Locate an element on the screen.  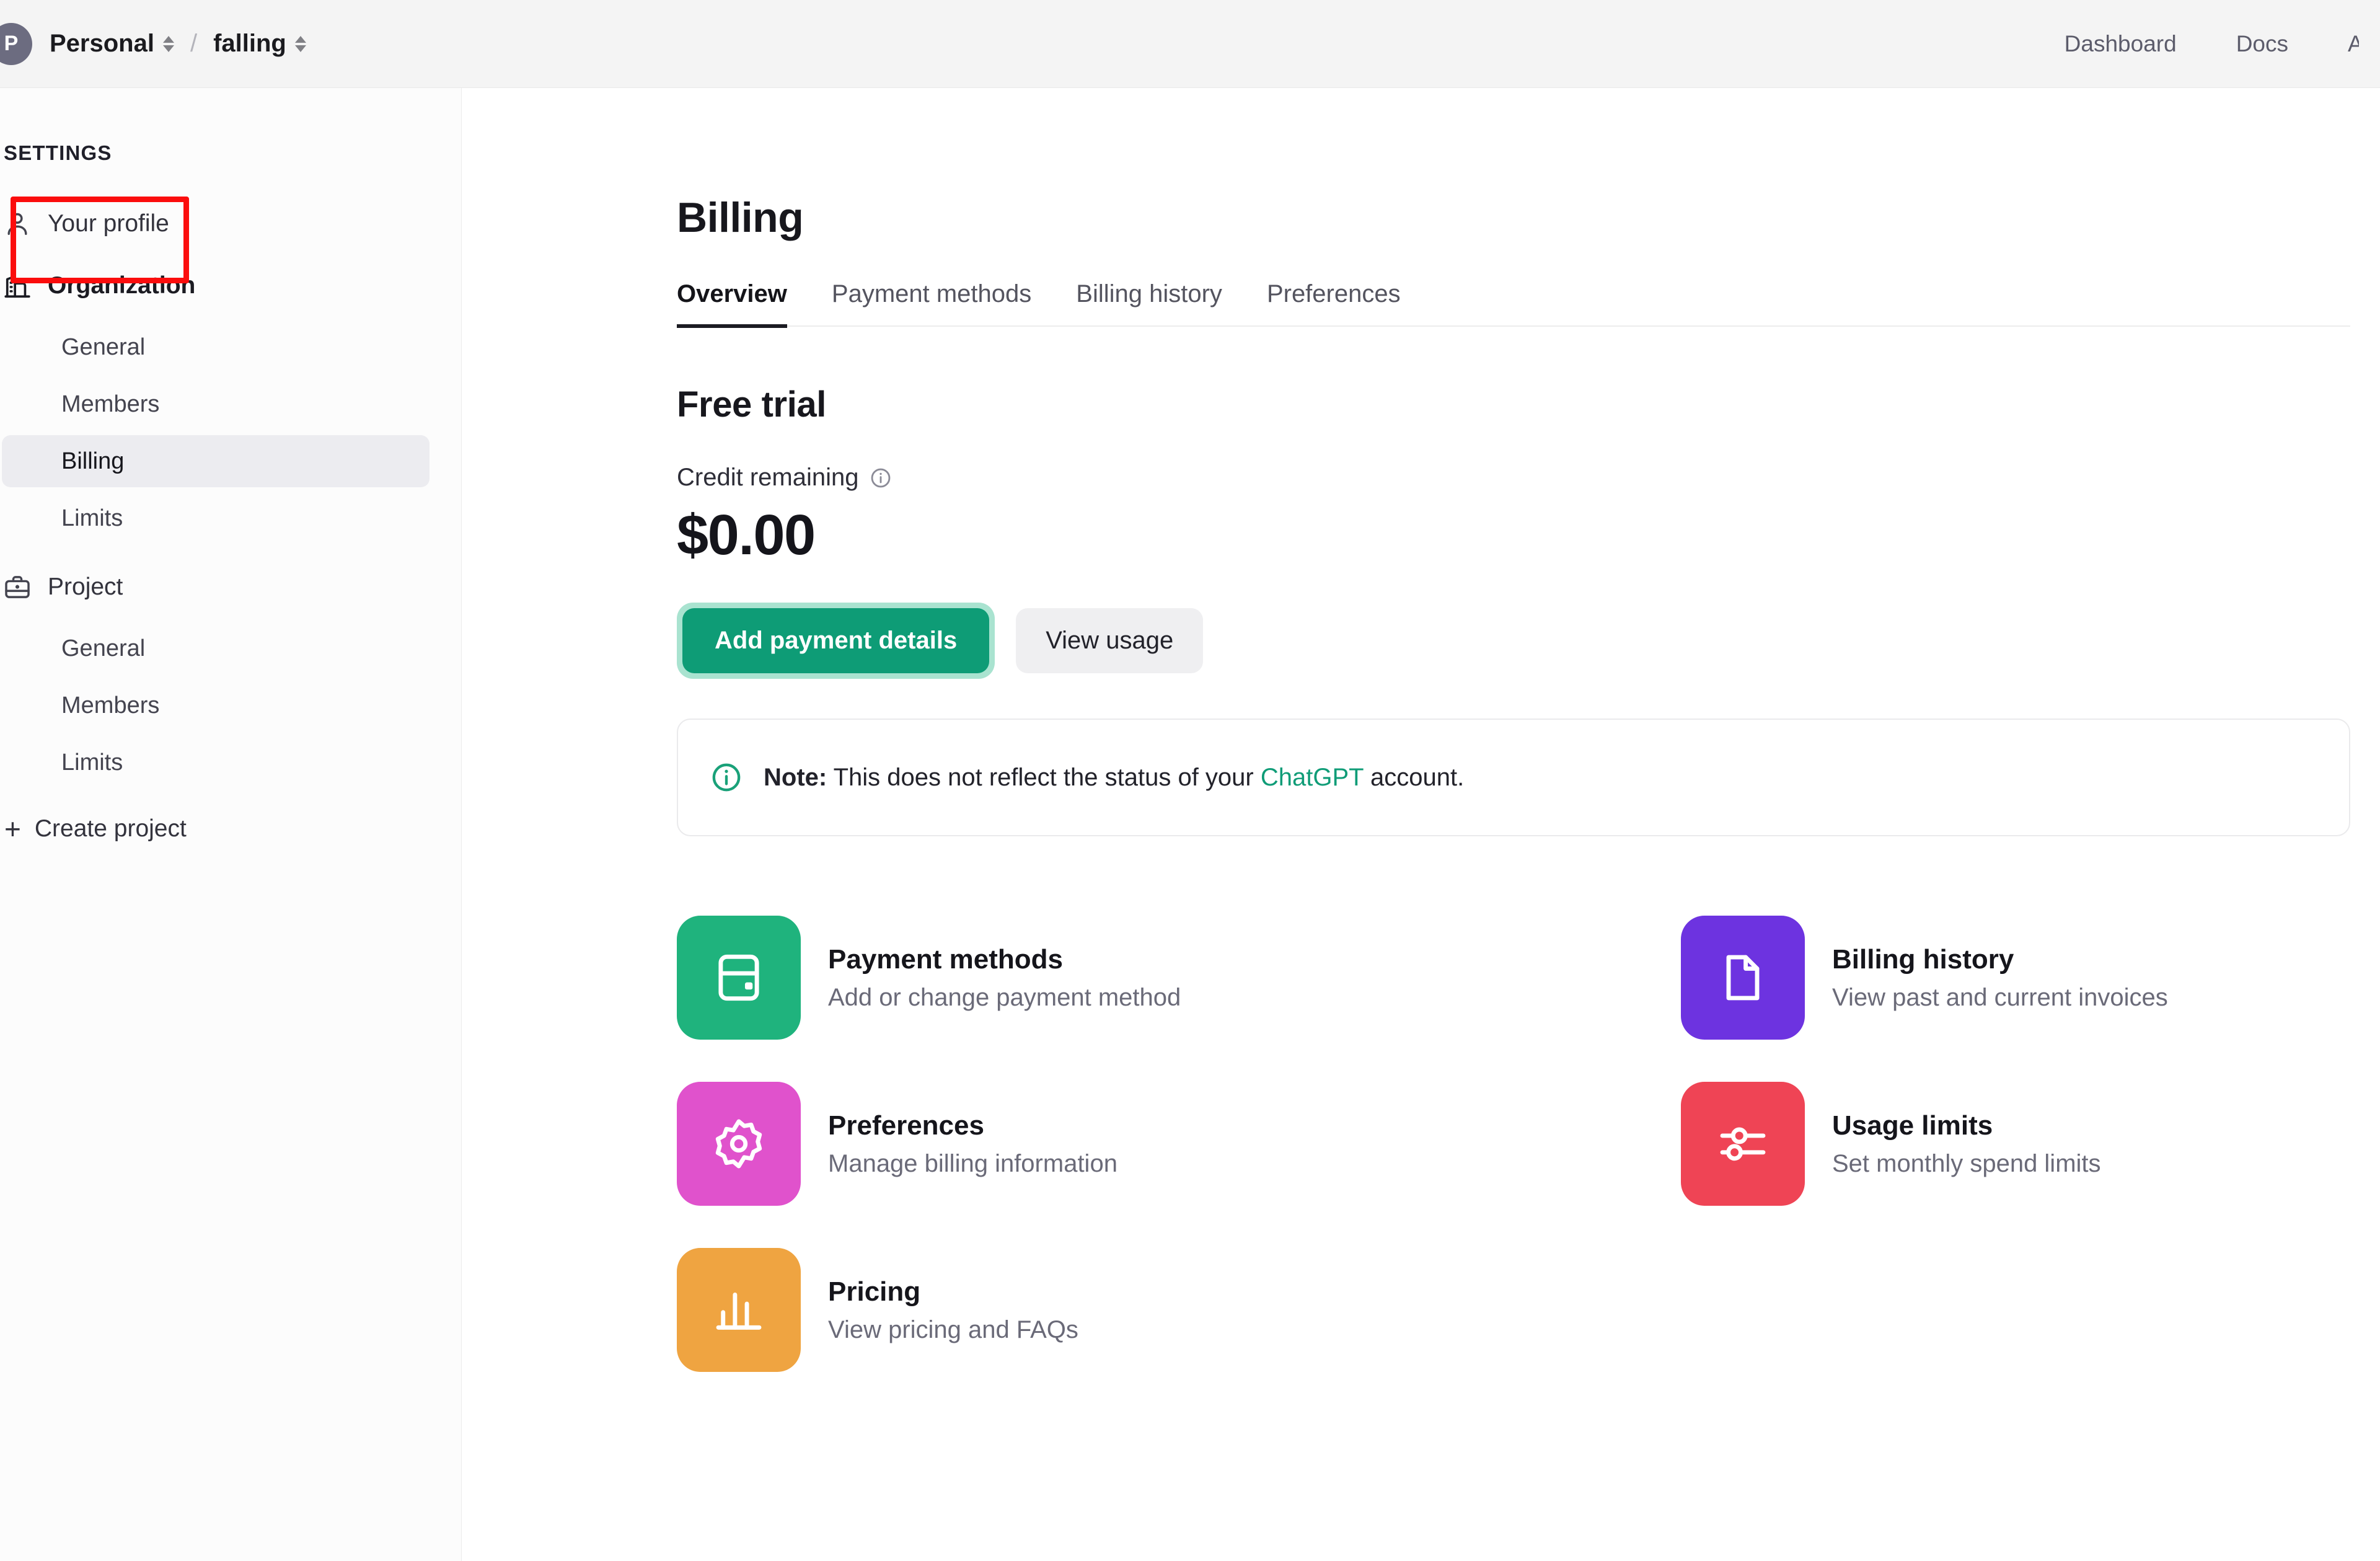
nav-link-overflow: A is located at coordinates (2353, 44).